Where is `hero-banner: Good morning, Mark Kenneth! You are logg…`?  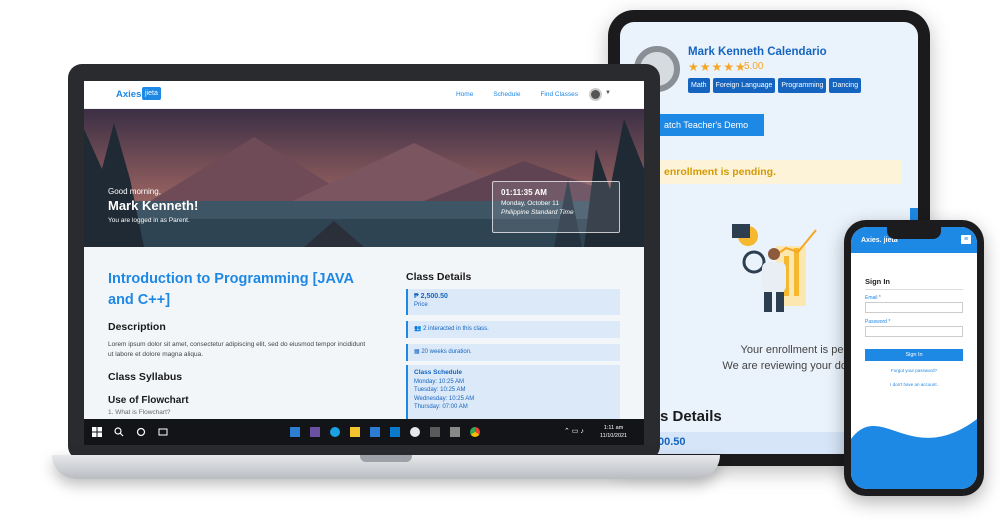 hero-banner: Good morning, Mark Kenneth! You are logg… is located at coordinates (364, 178).